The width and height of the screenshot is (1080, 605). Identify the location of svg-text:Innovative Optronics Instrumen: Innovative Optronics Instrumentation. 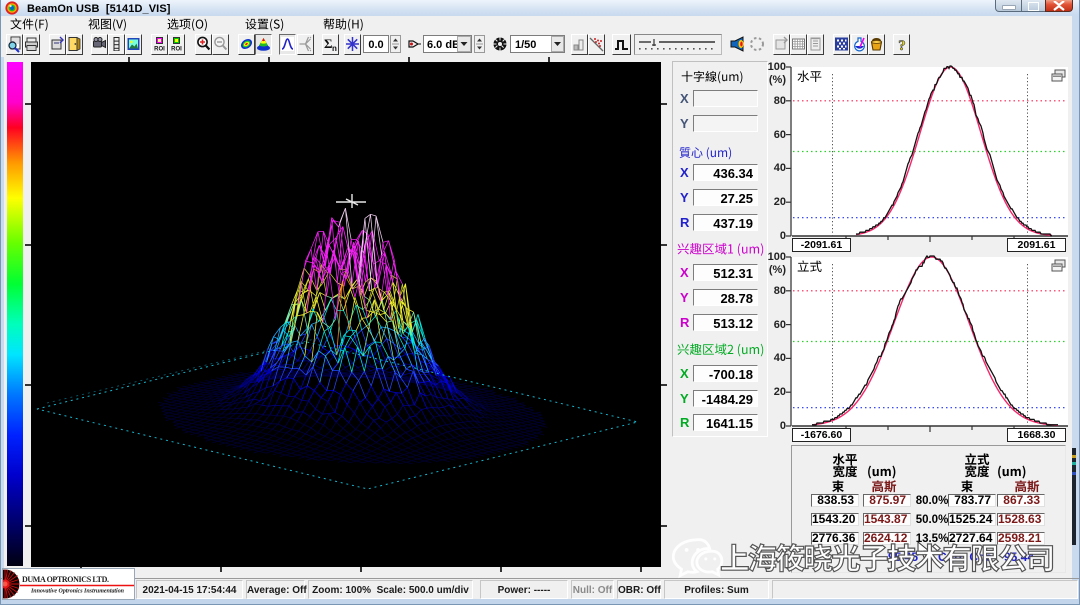
(77, 592).